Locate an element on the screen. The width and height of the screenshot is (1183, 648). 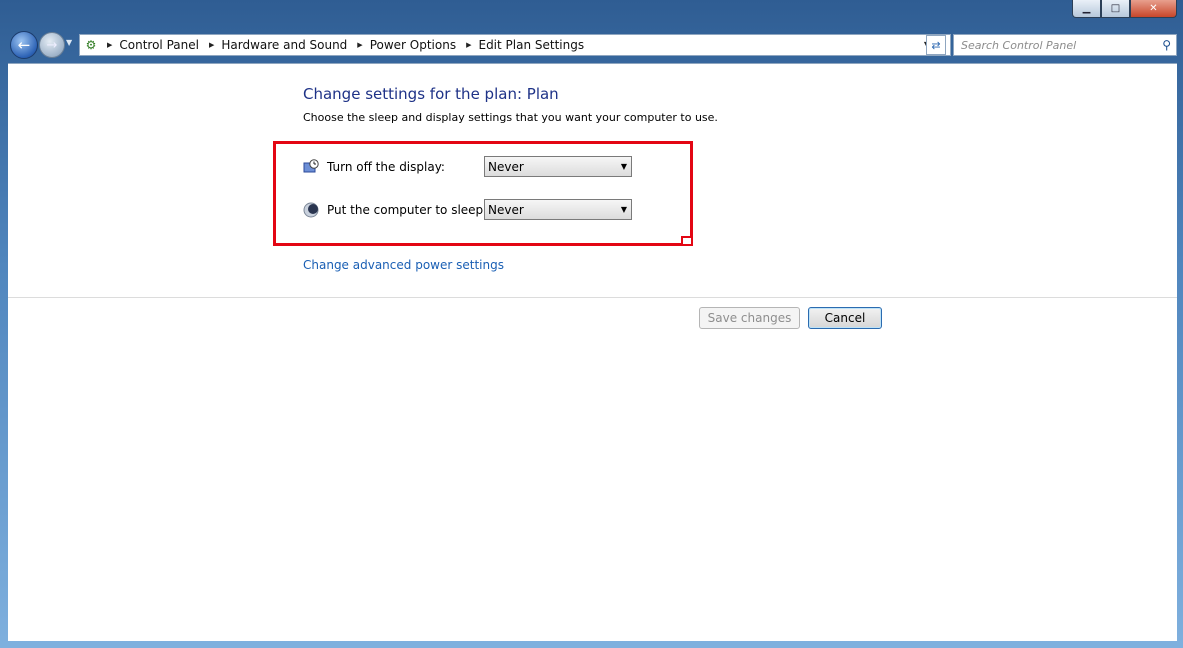
display-setting-label: Turn off the display: is located at coordinates (386, 166).